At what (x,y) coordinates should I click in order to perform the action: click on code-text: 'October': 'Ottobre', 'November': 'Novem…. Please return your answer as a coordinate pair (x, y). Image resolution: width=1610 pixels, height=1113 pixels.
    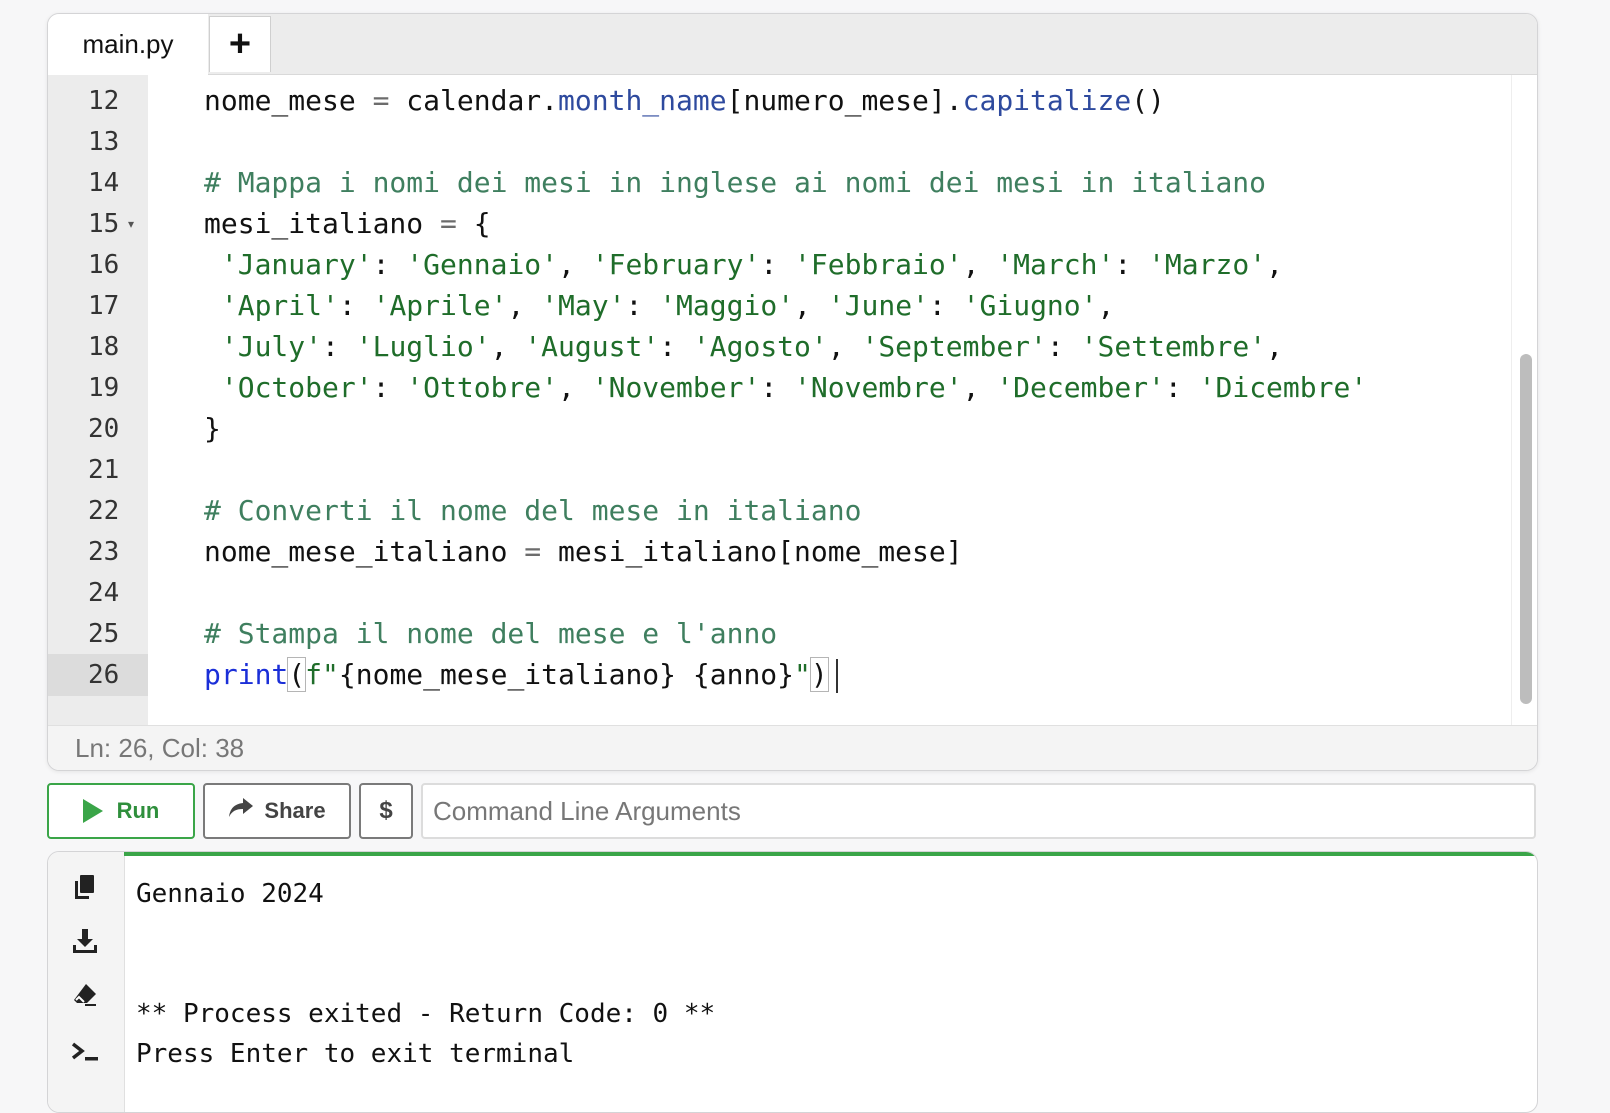
    Looking at the image, I should click on (785, 388).